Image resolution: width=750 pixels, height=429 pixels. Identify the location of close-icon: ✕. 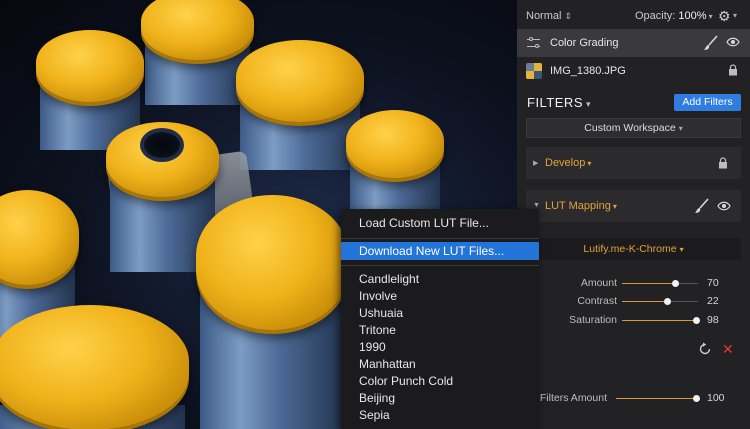
(728, 349).